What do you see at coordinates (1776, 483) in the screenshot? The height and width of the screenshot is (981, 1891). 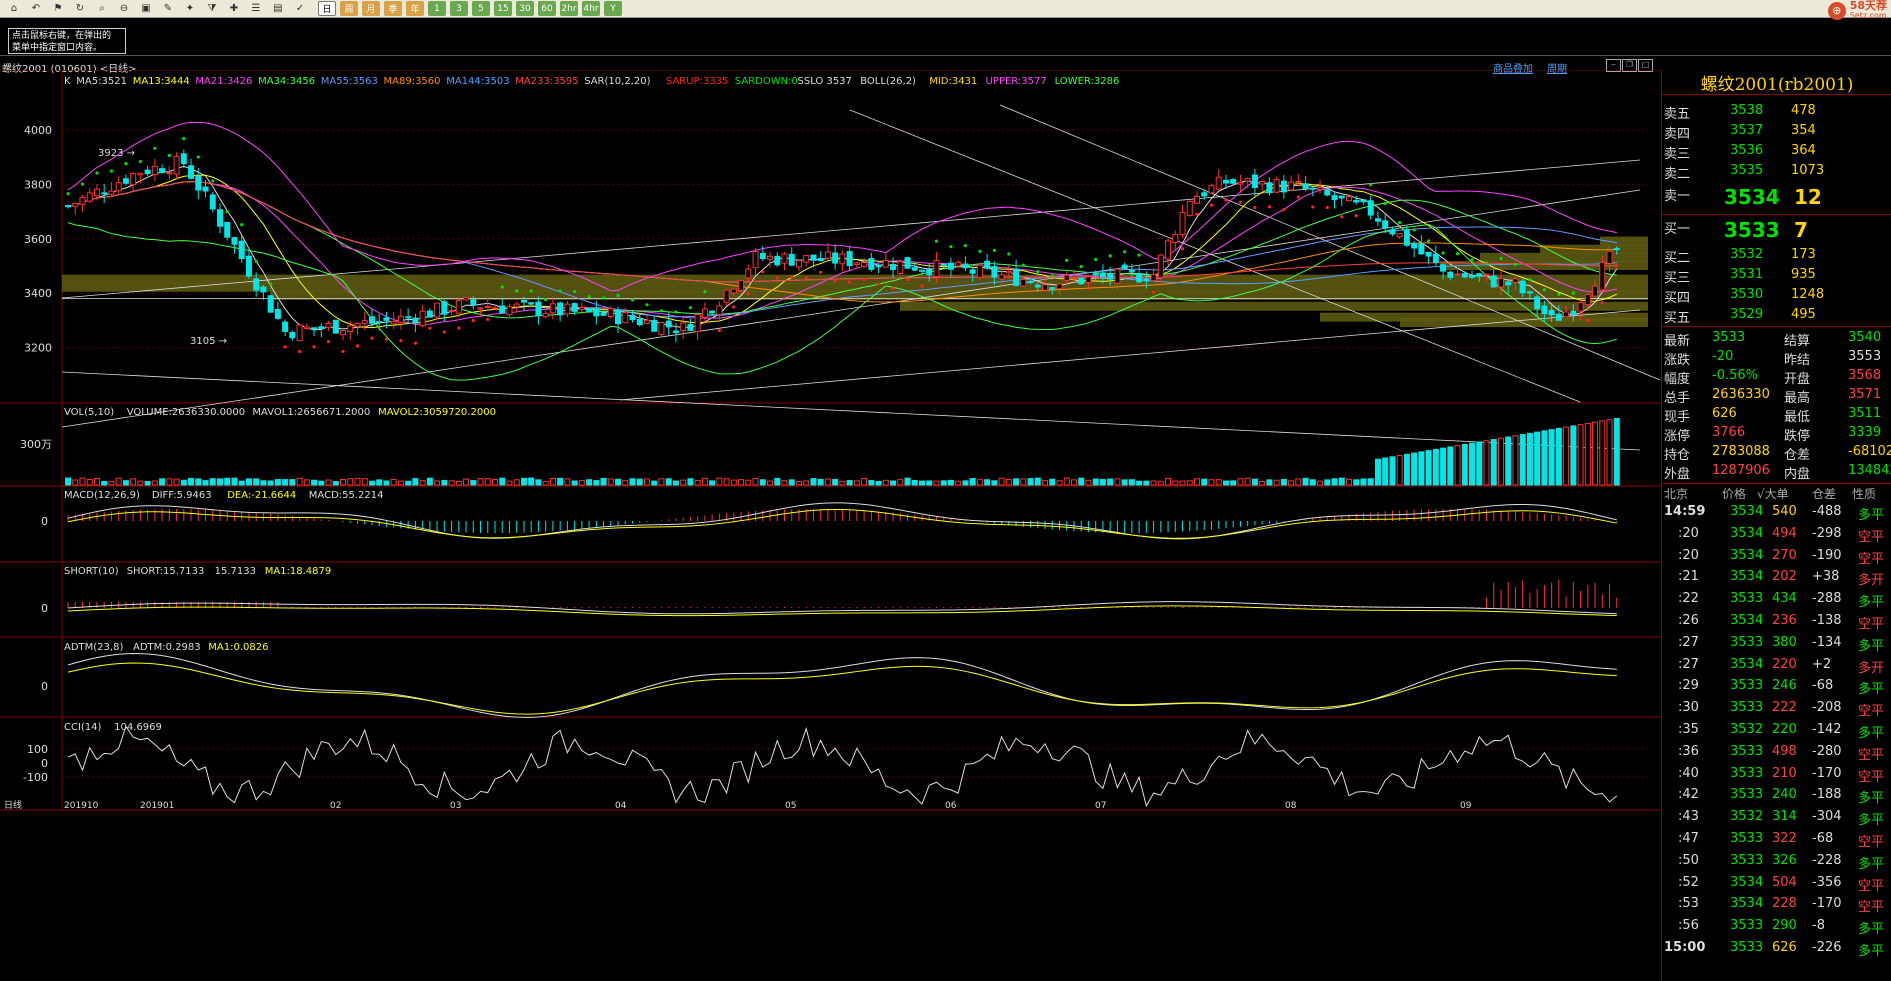 I see `divider` at bounding box center [1776, 483].